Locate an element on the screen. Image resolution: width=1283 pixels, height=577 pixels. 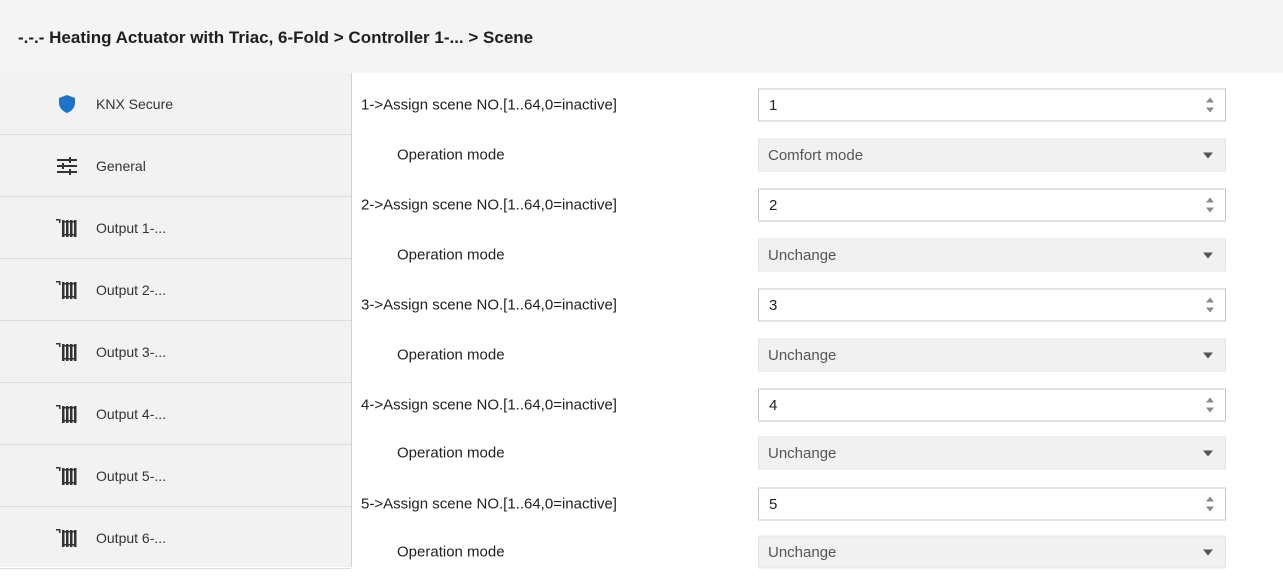
mode-2-value: Unchange is located at coordinates (802, 255).